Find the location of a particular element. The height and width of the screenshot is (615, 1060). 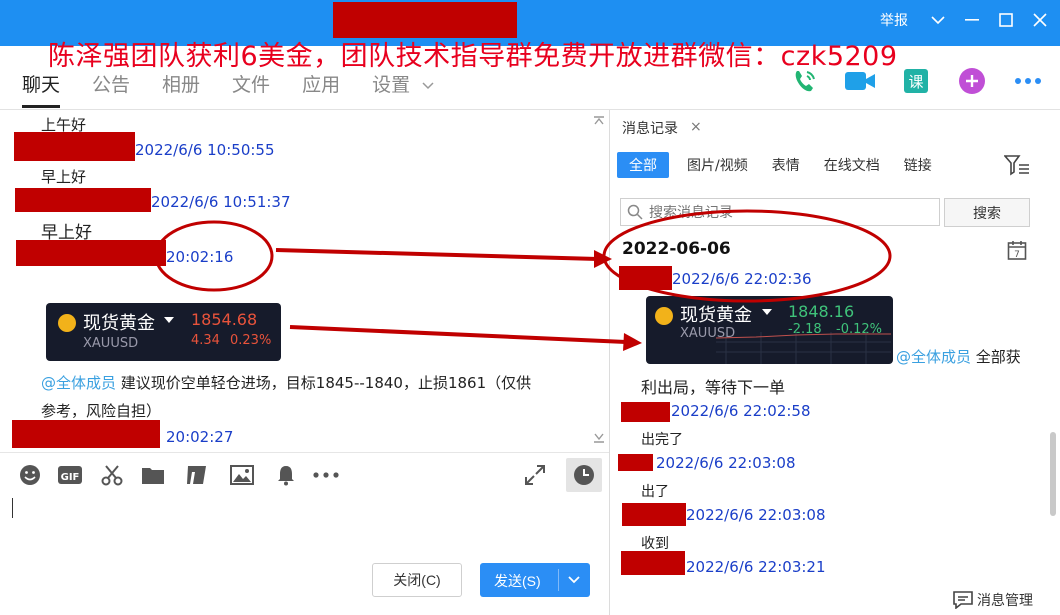

history-mention-text: 全部获 is located at coordinates (996, 357).